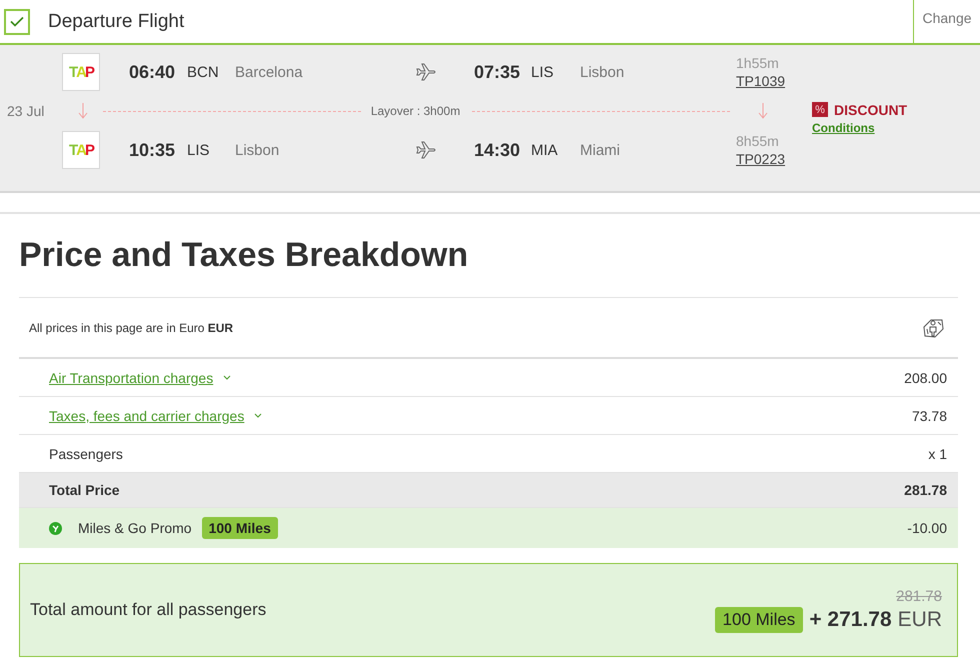 This screenshot has height=666, width=980. Describe the element at coordinates (26, 111) in the screenshot. I see `date-label: 23 Jul` at that location.